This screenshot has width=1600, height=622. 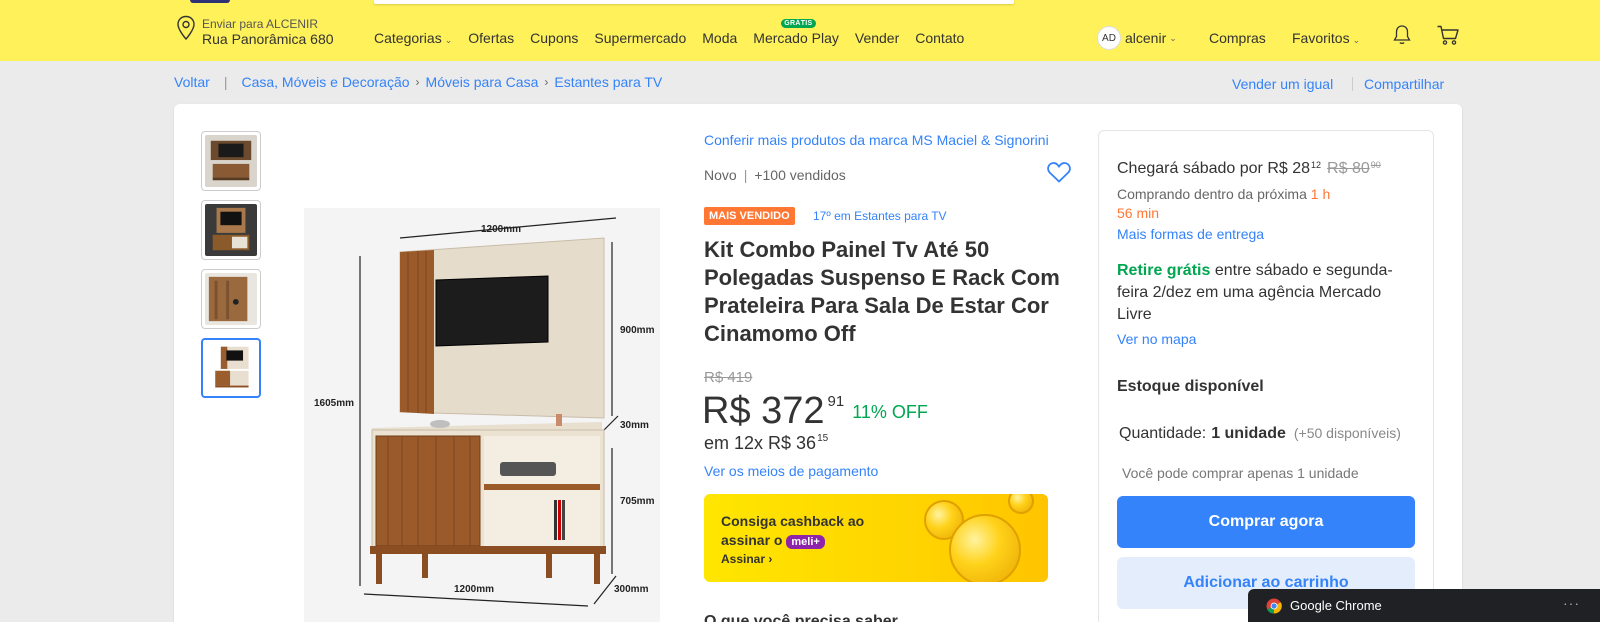 What do you see at coordinates (1212, 194) in the screenshot?
I see `cutoff-text: Comprando dentro da próxima` at bounding box center [1212, 194].